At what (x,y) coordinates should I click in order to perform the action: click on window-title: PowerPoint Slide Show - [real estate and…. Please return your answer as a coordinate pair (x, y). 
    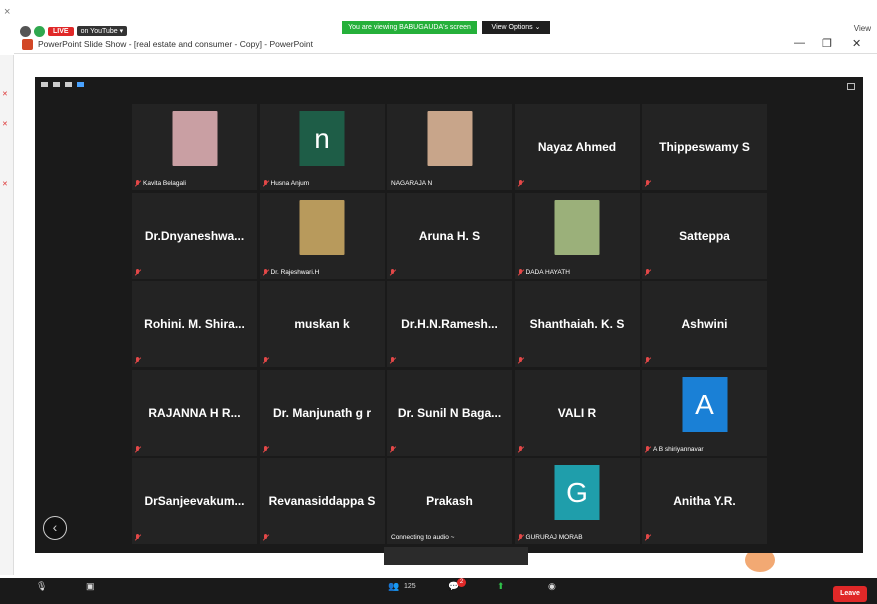
    Looking at the image, I should click on (175, 44).